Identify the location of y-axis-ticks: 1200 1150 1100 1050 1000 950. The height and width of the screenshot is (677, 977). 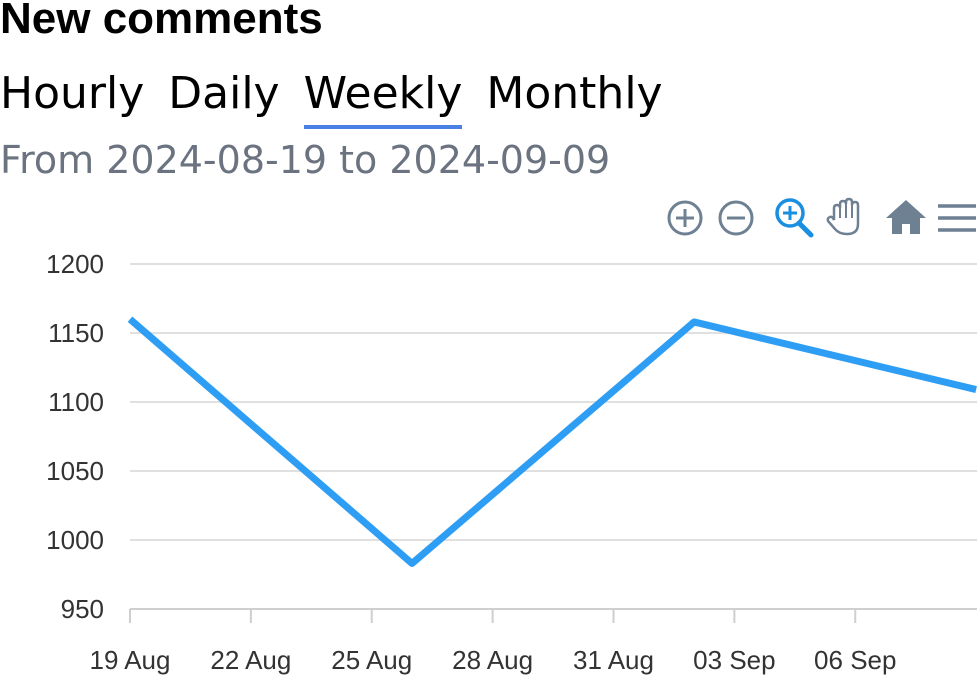
(75, 436).